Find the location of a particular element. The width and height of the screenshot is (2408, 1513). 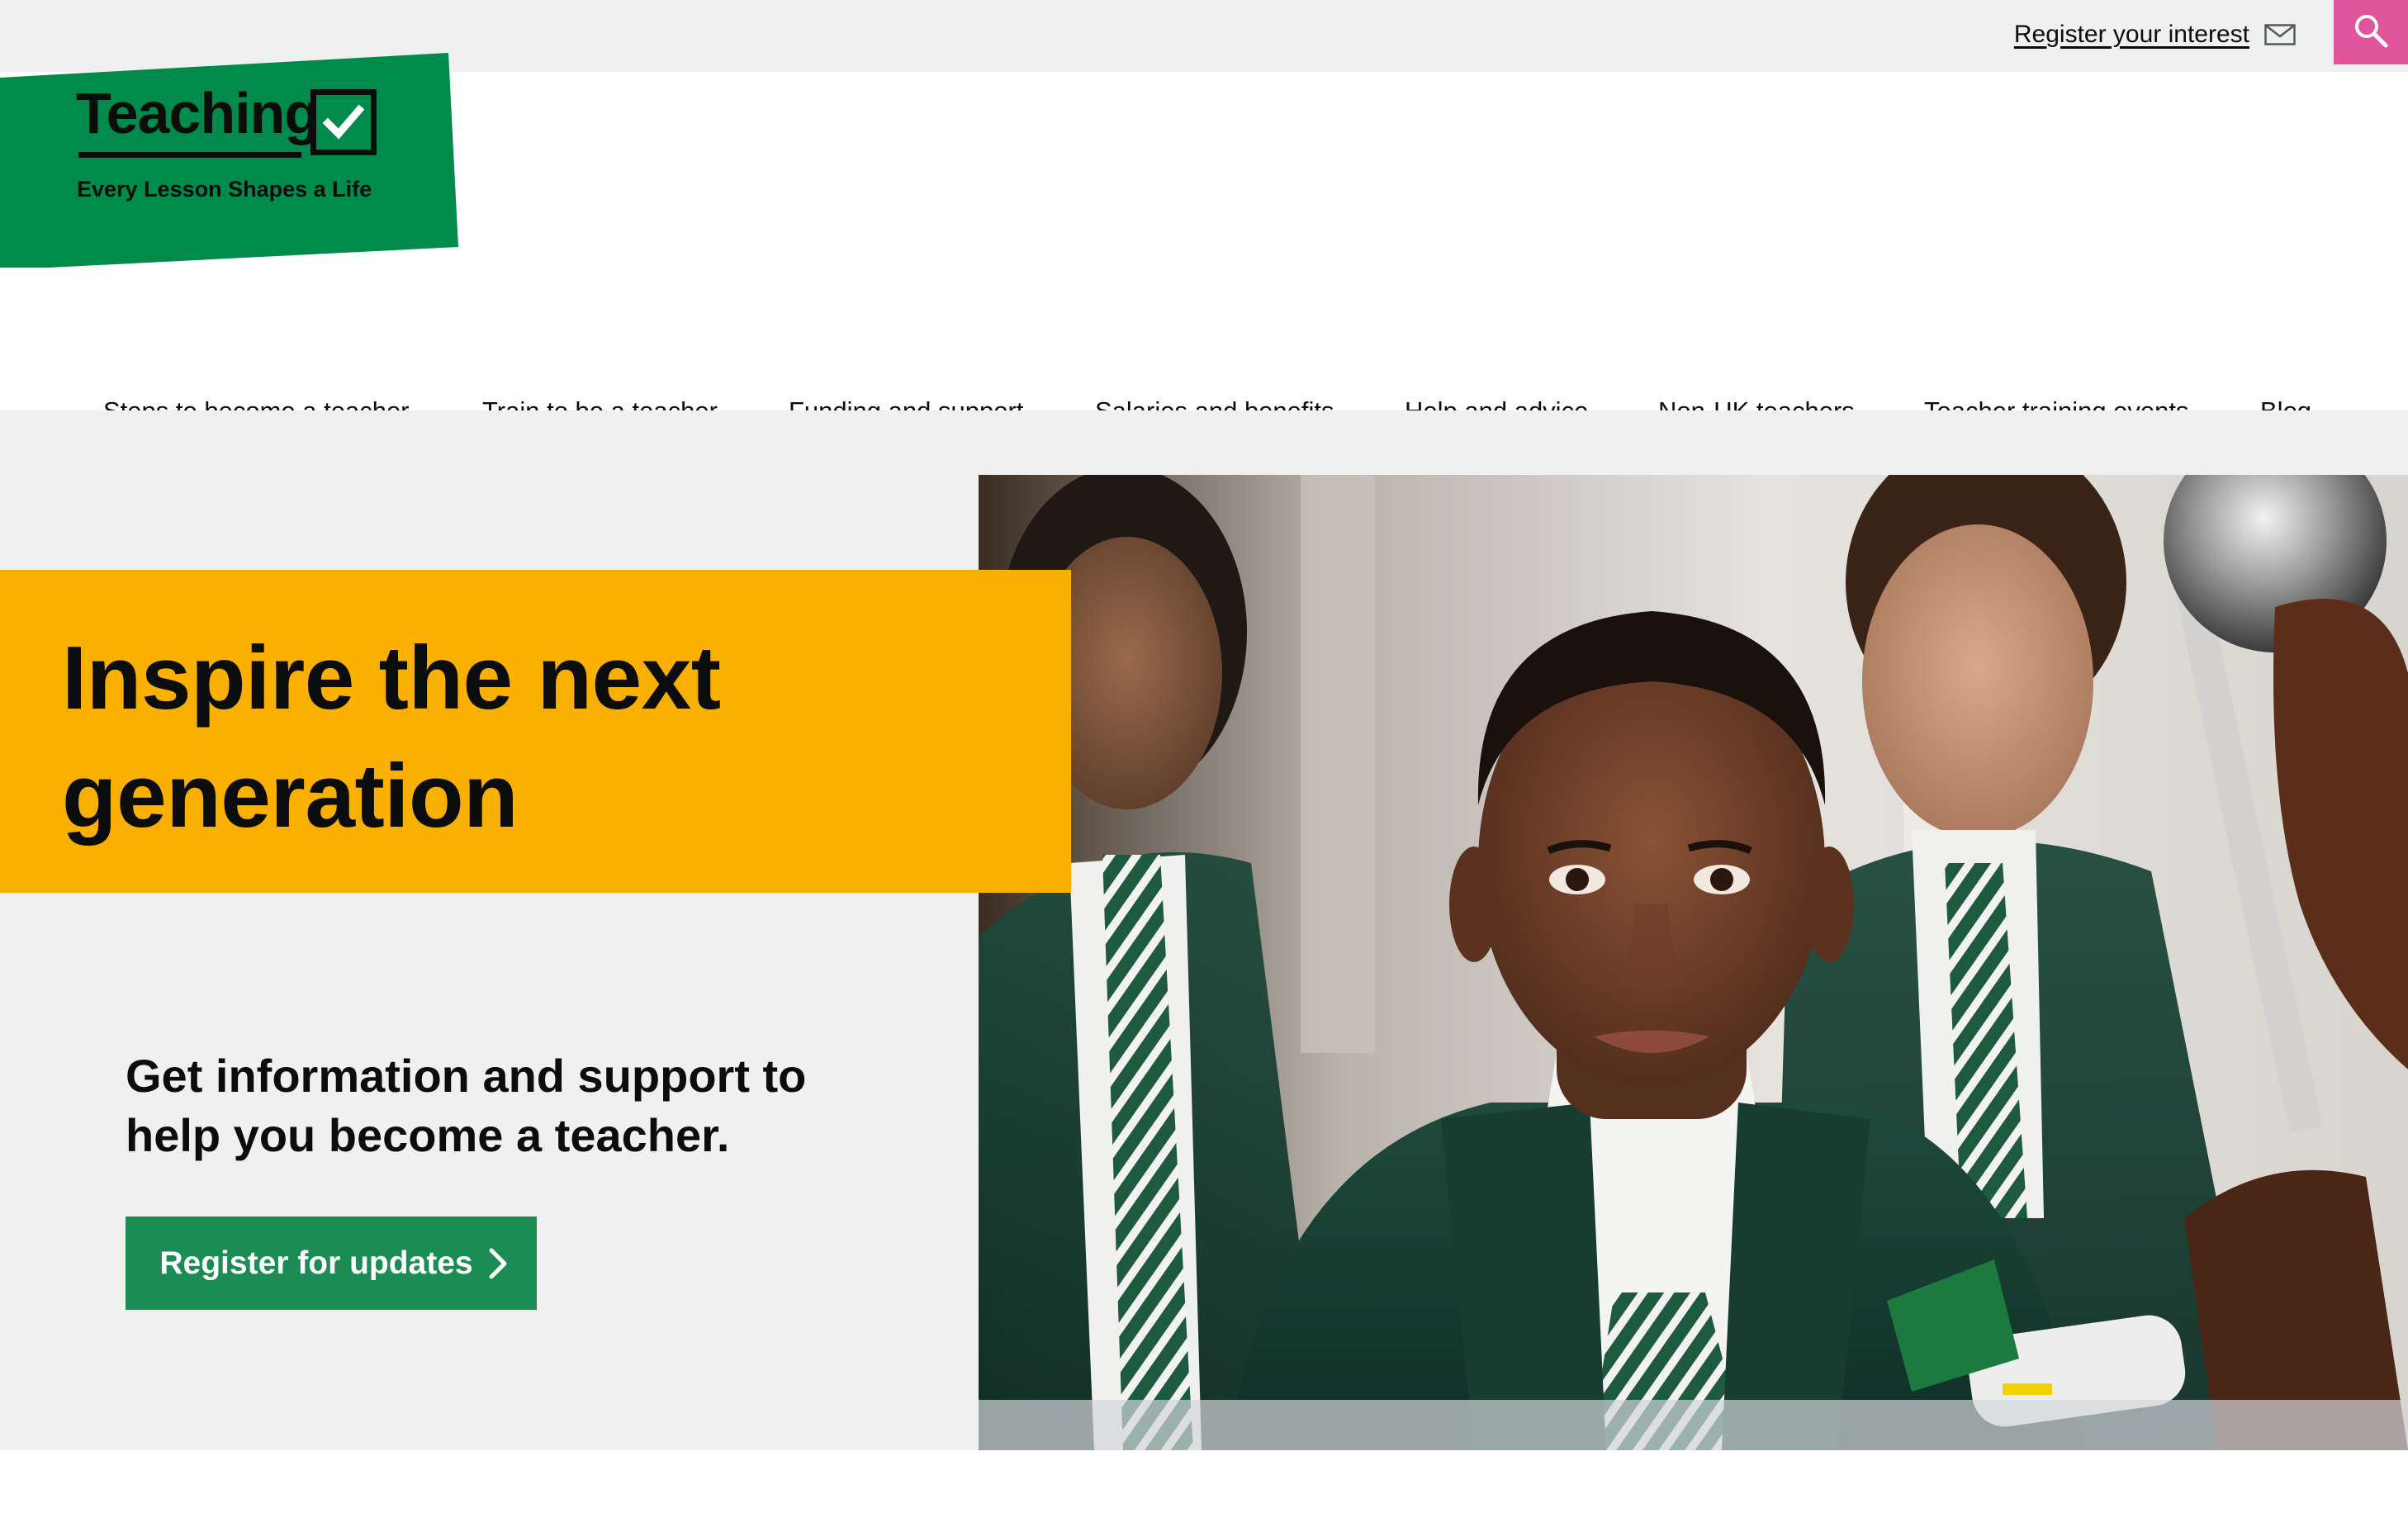

cta-label: Register for updates is located at coordinates (316, 1263).